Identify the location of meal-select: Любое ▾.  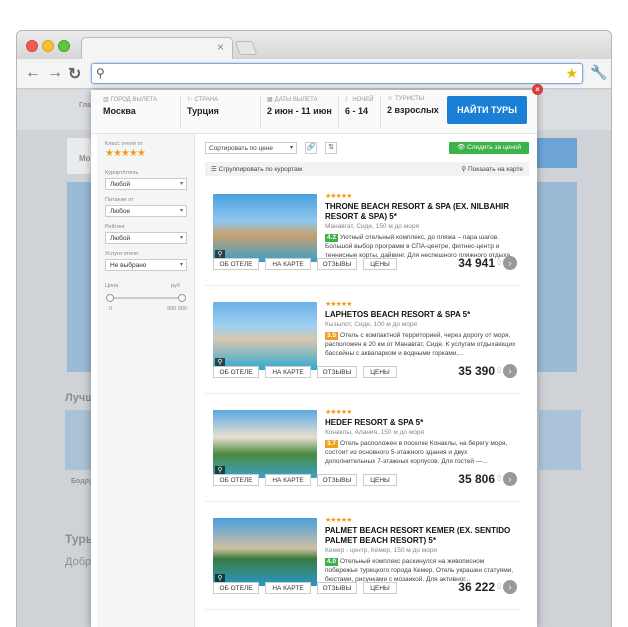
(146, 211).